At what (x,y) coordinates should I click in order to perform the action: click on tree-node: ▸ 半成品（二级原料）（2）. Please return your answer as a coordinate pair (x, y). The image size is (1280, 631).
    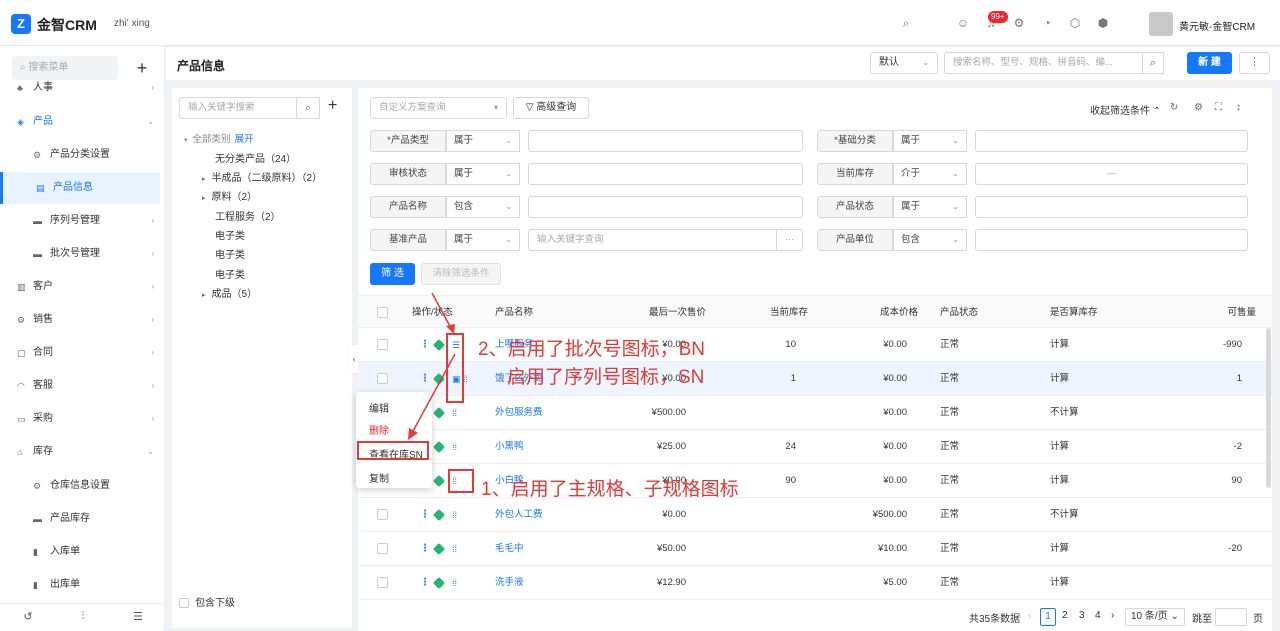
    Looking at the image, I should click on (262, 176).